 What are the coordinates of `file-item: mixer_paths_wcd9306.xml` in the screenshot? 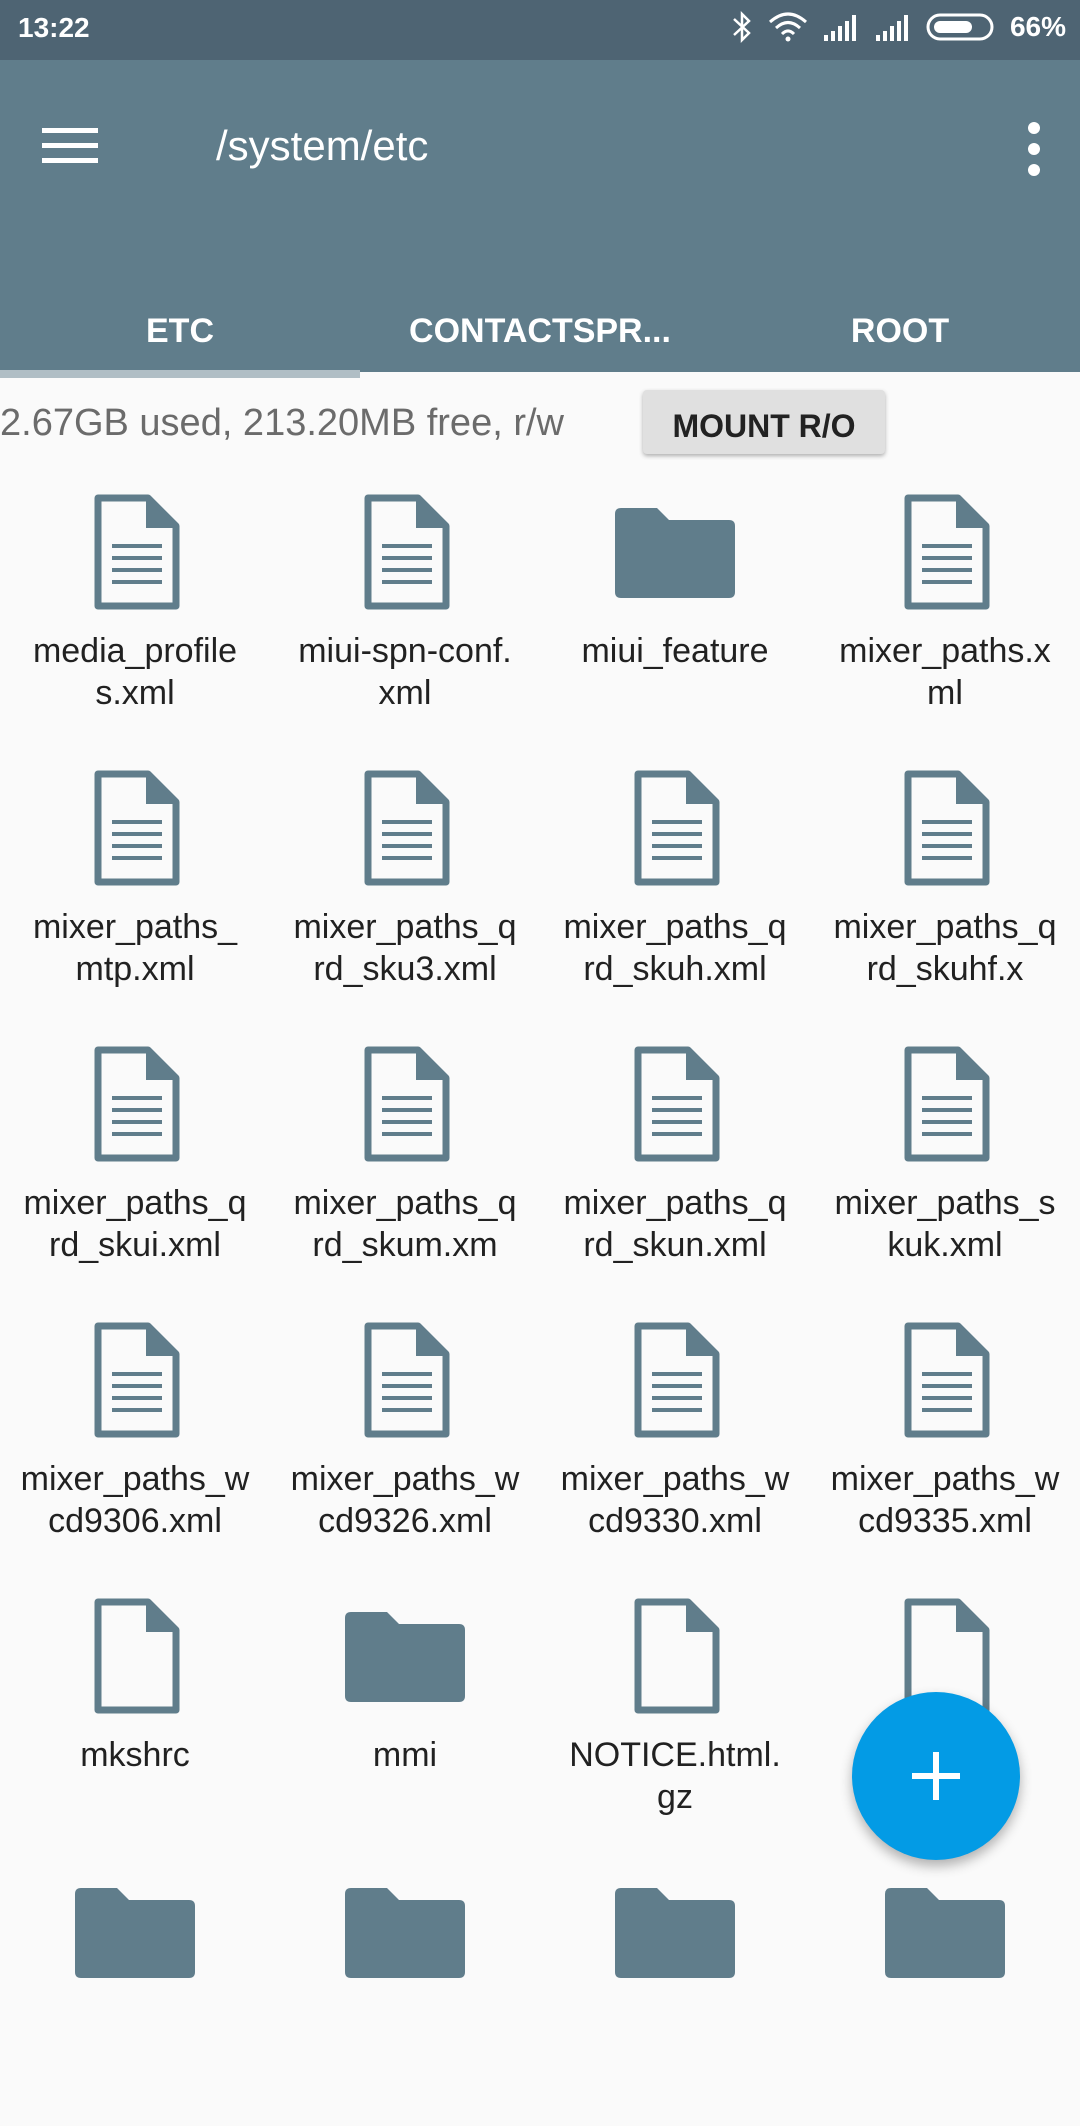 It's located at (135, 1436).